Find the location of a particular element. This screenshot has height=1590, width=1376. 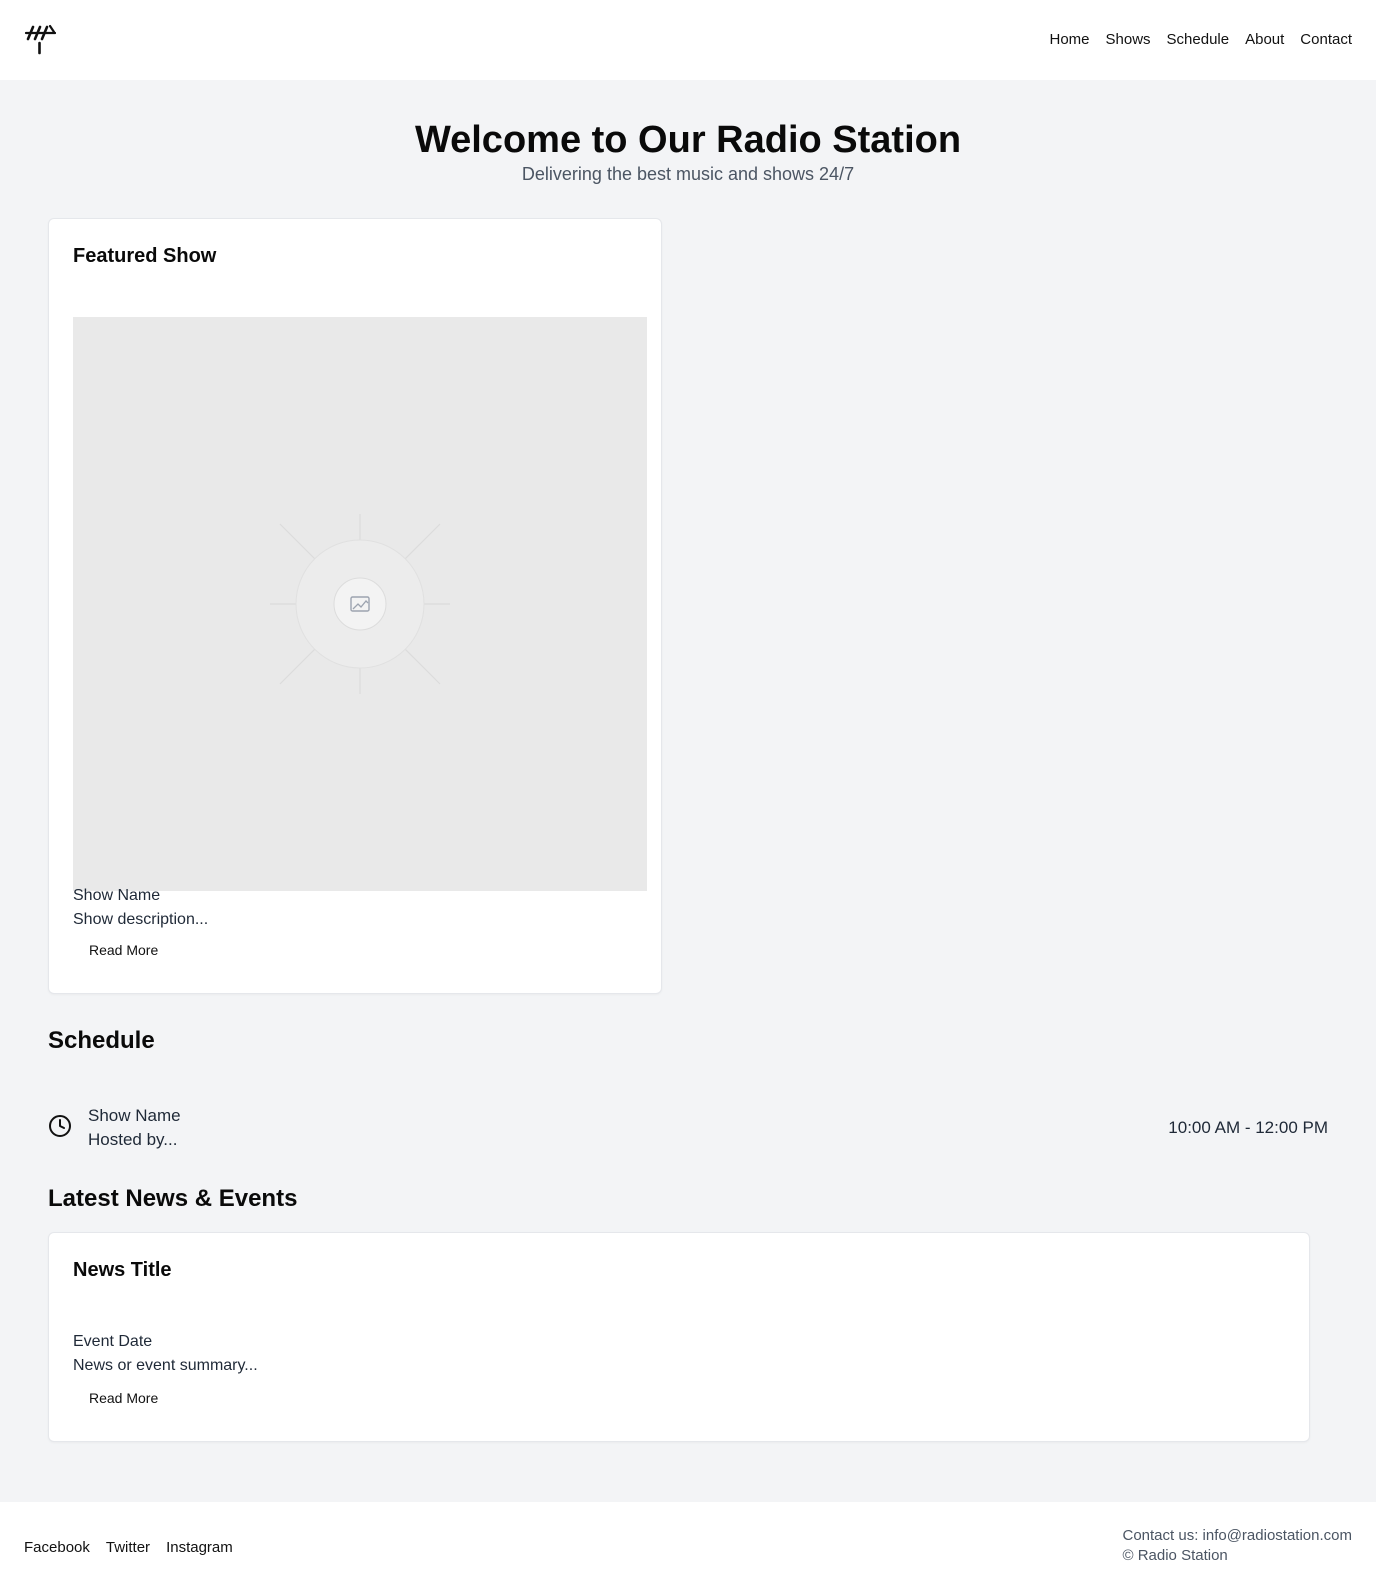

nav-schedule: Schedule is located at coordinates (1198, 40).